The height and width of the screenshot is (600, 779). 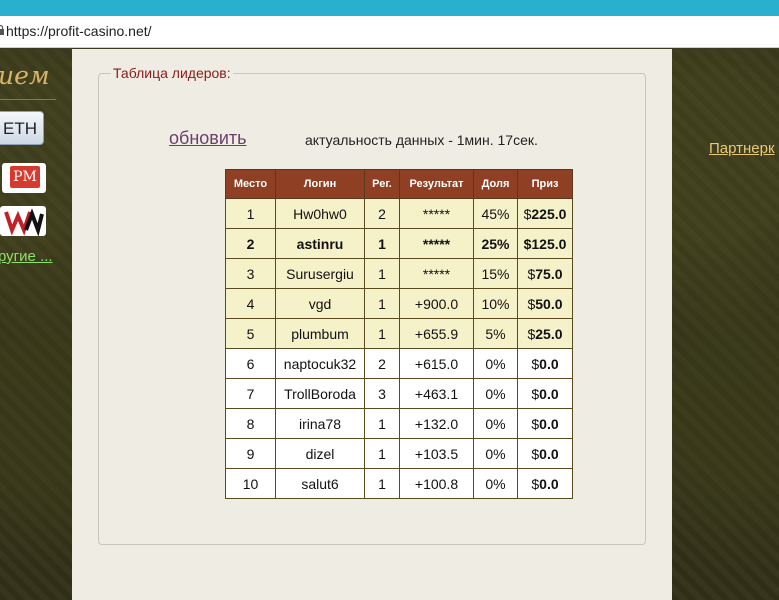 I want to click on table-header-row: Место Логин Рег. Результат Доля Приз, so click(x=399, y=184).